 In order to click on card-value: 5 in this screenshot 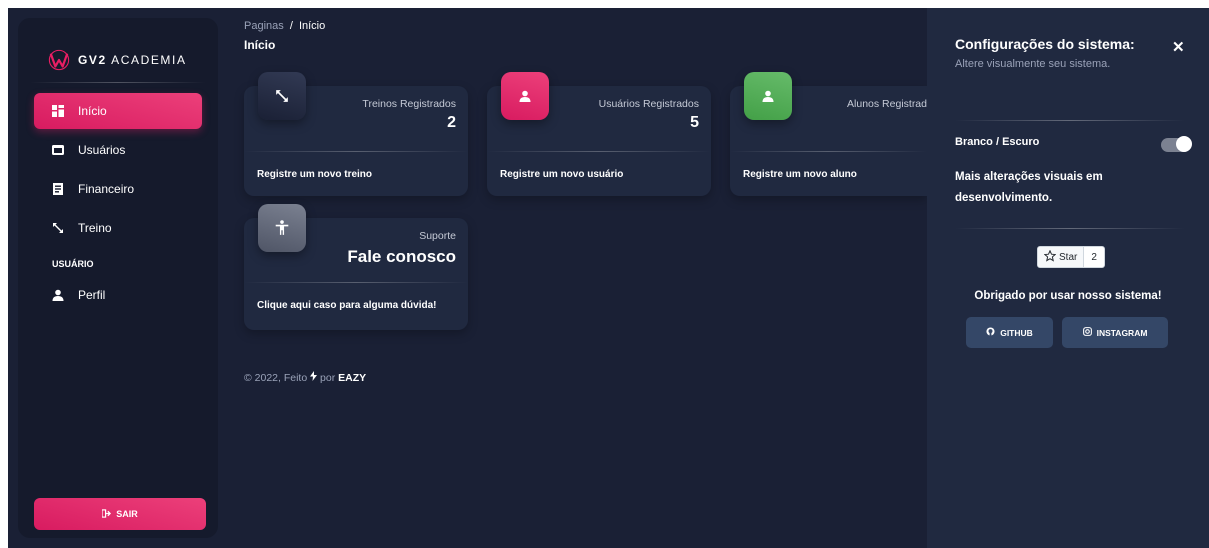, I will do `click(694, 122)`.